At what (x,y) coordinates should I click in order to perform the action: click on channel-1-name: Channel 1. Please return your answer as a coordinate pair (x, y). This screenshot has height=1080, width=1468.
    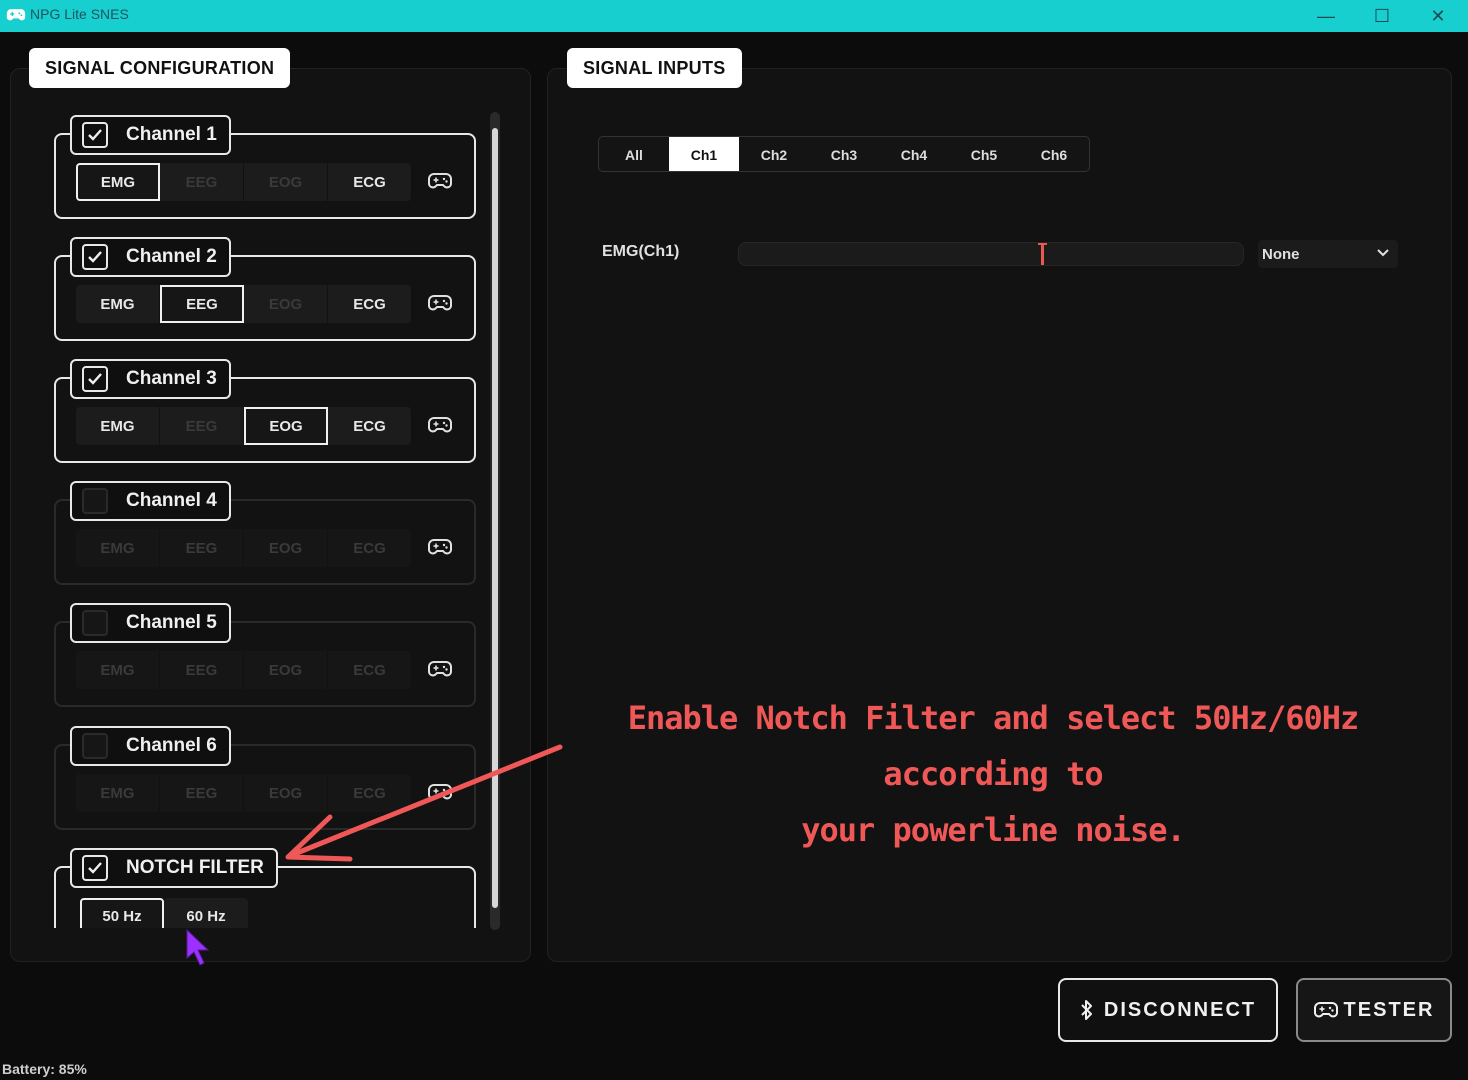
    Looking at the image, I should click on (171, 134).